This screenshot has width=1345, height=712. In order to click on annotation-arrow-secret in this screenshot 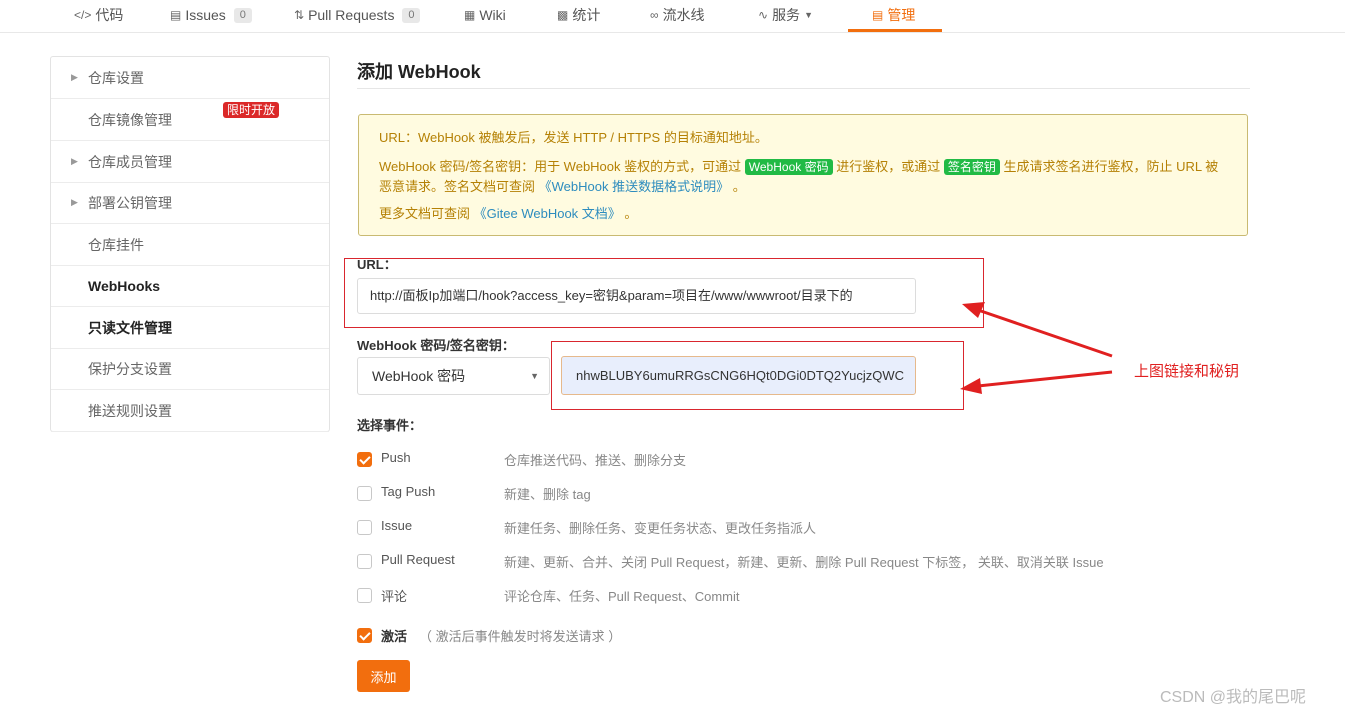, I will do `click(1045, 379)`.